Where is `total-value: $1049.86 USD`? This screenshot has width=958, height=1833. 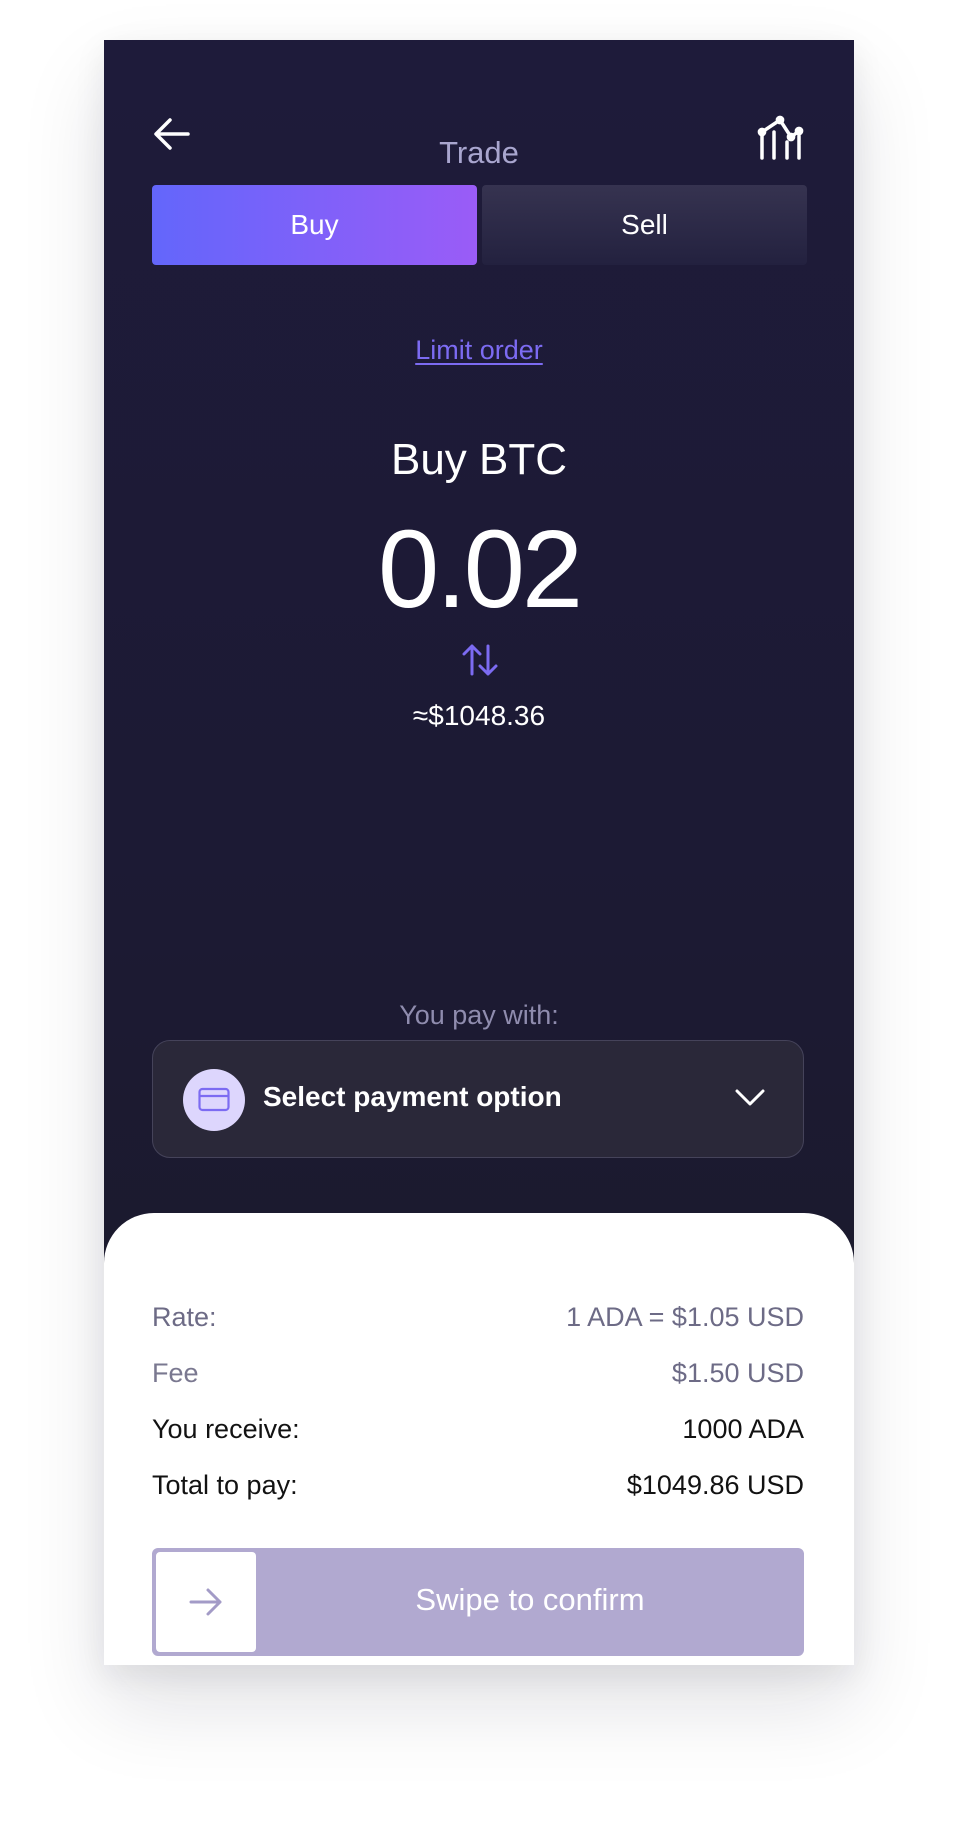
total-value: $1049.86 USD is located at coordinates (715, 1485).